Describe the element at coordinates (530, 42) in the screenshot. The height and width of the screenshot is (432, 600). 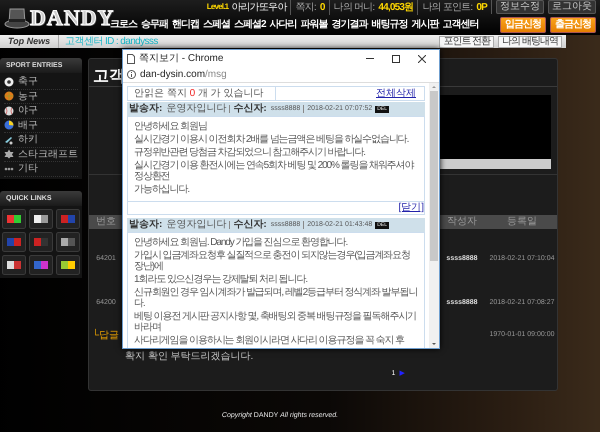
I see `news-button: 나의 배팅내역` at that location.